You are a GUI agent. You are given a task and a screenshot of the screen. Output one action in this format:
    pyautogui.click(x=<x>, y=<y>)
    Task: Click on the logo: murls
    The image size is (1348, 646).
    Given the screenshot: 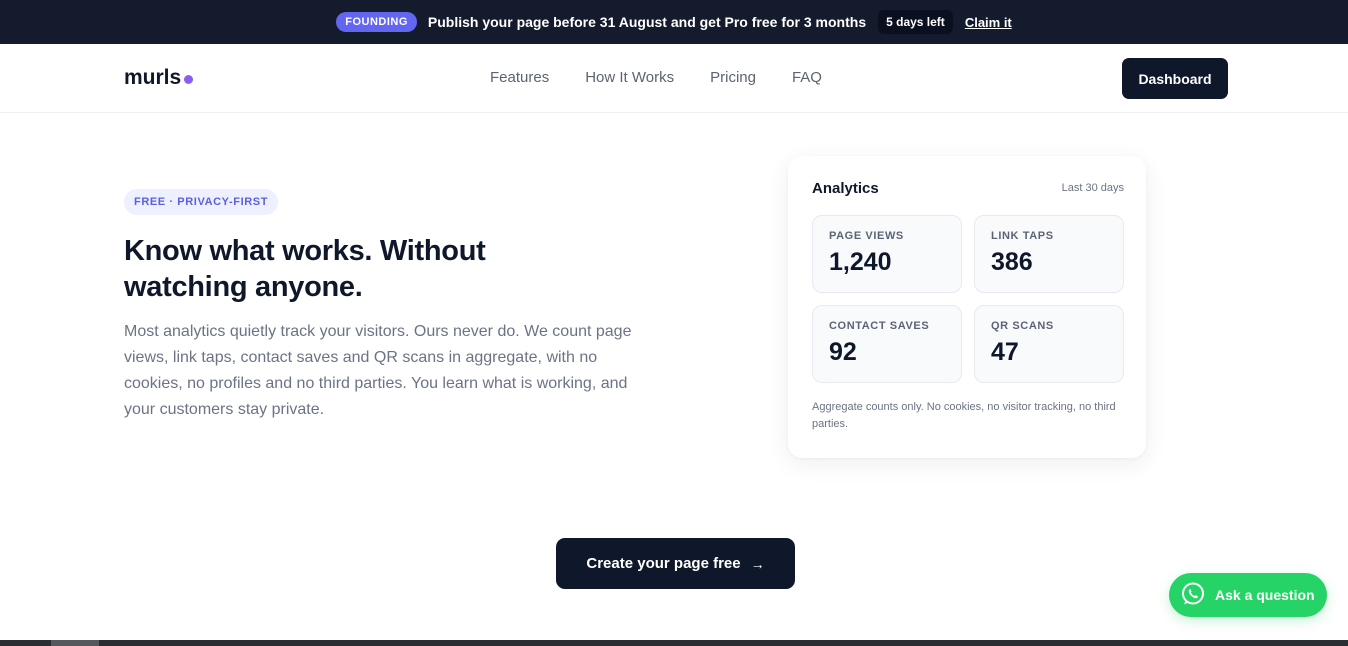 What is the action you would take?
    pyautogui.click(x=159, y=78)
    